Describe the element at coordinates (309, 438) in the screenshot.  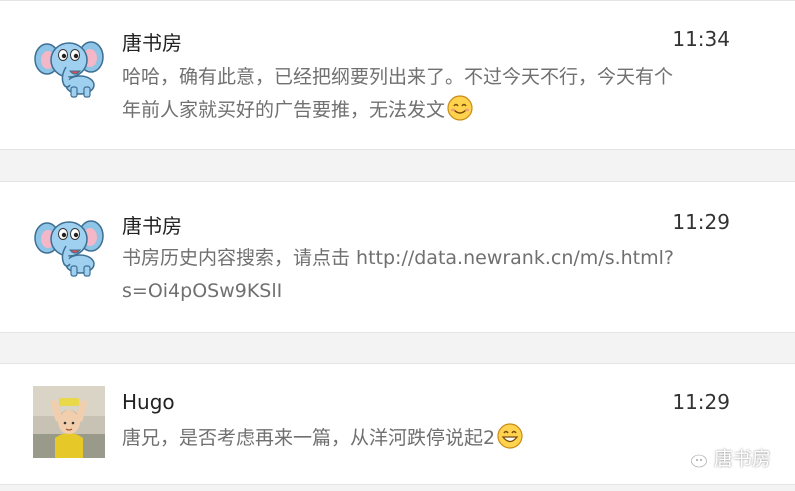
I see `message-body: 唐兄，是否考虑再来一篇，从洋河跌停说起2` at that location.